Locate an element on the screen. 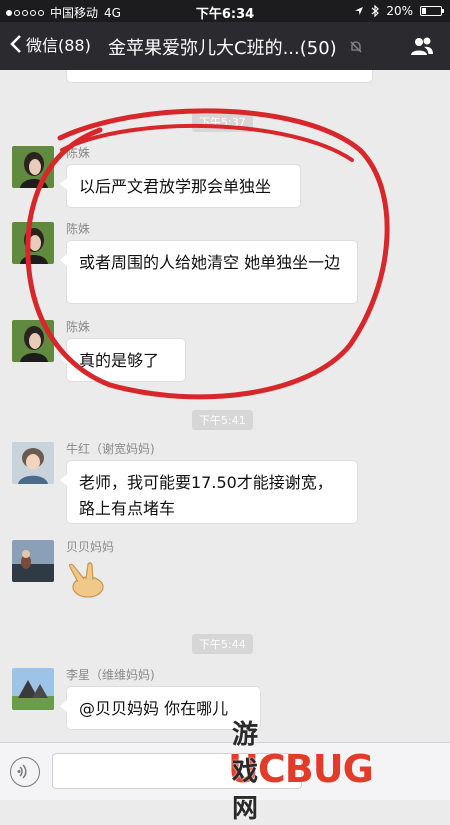 Image resolution: width=450 pixels, height=825 pixels. chat-title: 金苹果爱弥儿大C班的...(50) is located at coordinates (235, 47).